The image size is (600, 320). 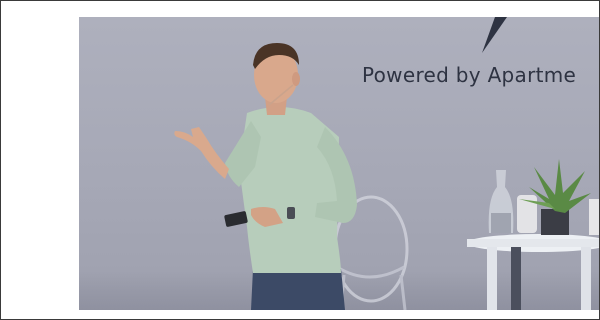 What do you see at coordinates (291, 213) in the screenshot?
I see `wristwatch` at bounding box center [291, 213].